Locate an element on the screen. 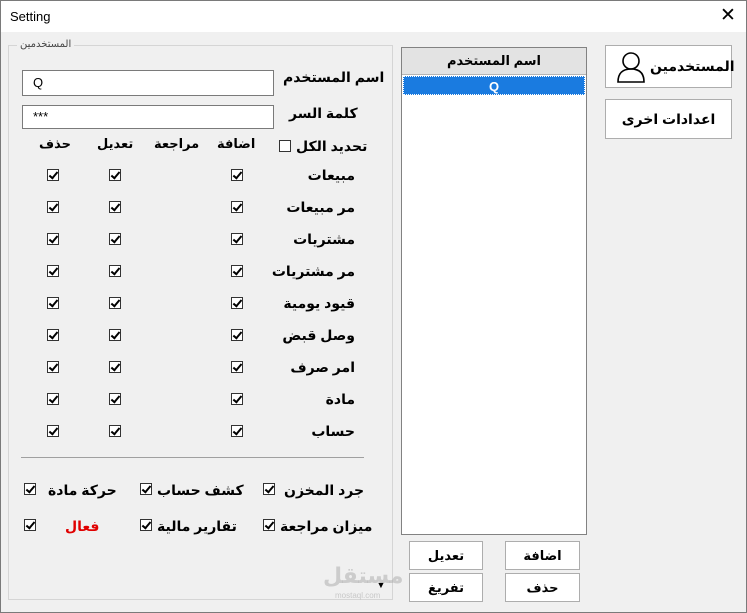 The width and height of the screenshot is (747, 613). report-label-item-movement: حركة مادة is located at coordinates (82, 490).